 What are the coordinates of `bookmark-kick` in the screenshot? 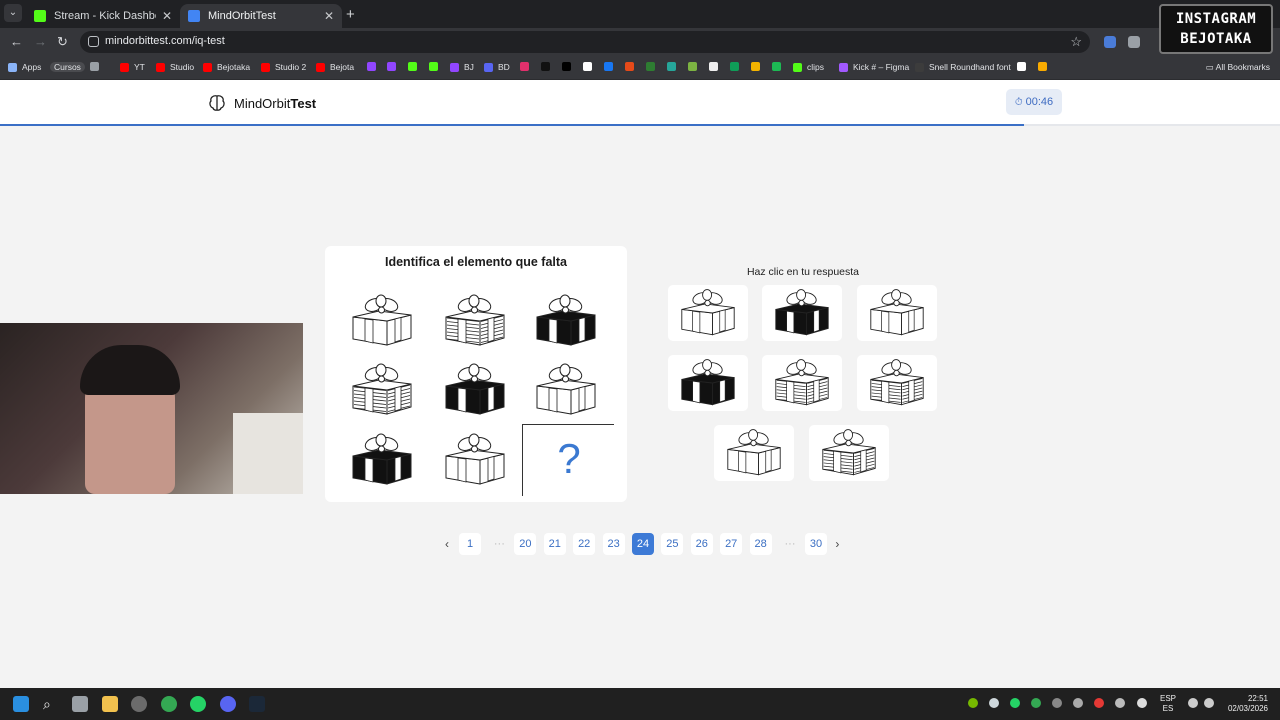 It's located at (415, 66).